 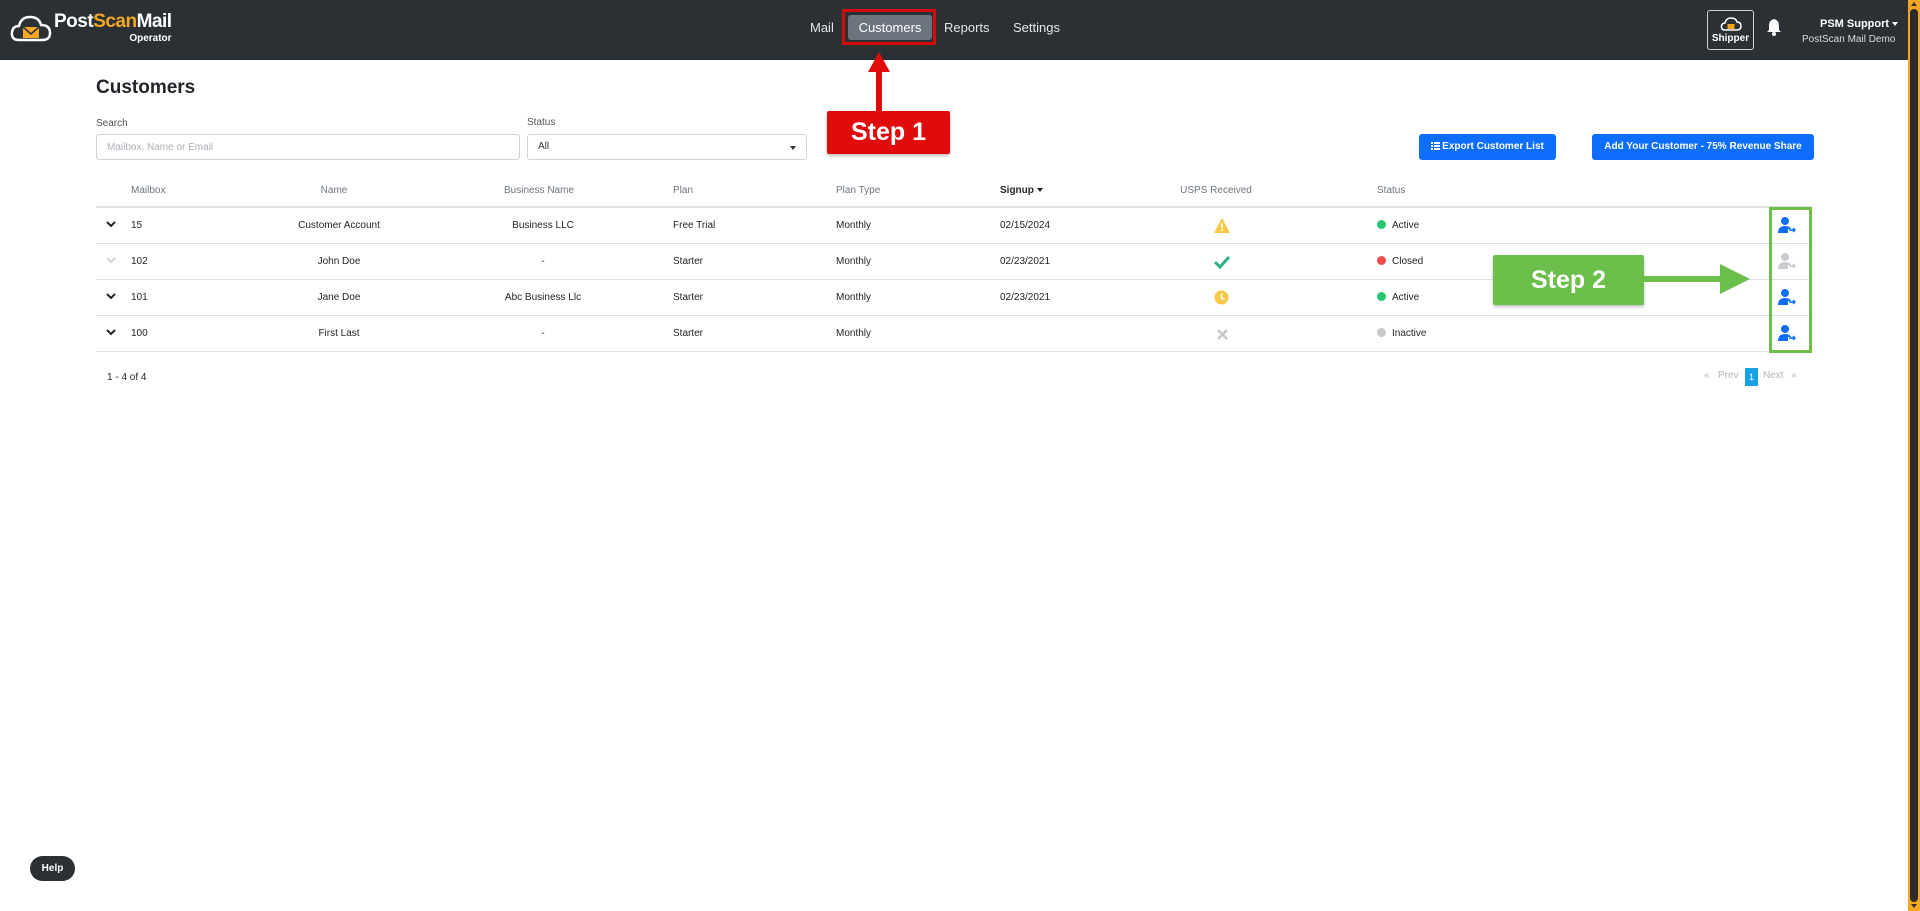 I want to click on cell-status: Closed, so click(x=1400, y=261).